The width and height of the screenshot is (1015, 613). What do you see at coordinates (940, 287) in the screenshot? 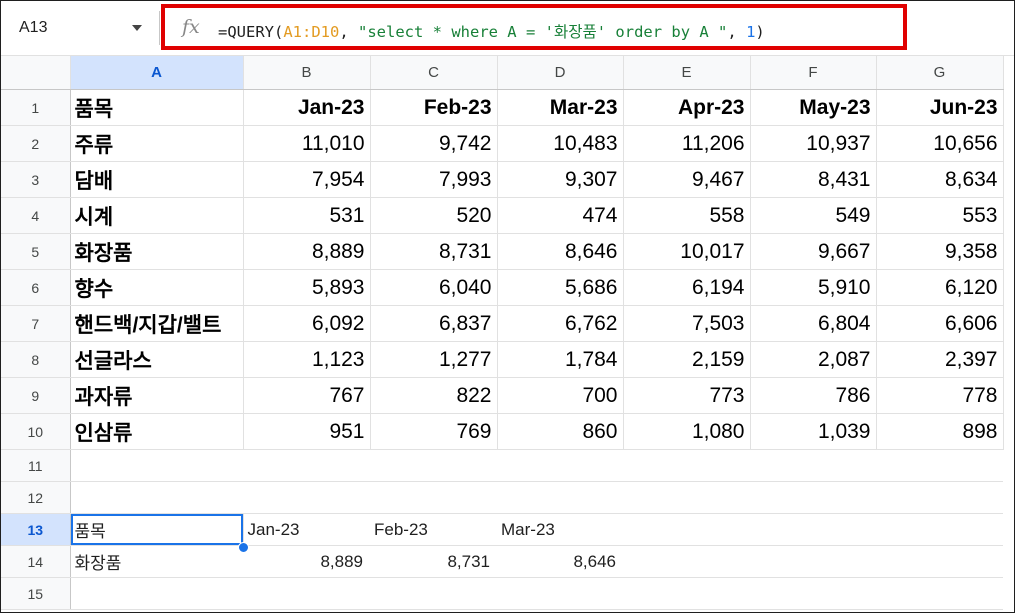
I see `cell: 6,120` at bounding box center [940, 287].